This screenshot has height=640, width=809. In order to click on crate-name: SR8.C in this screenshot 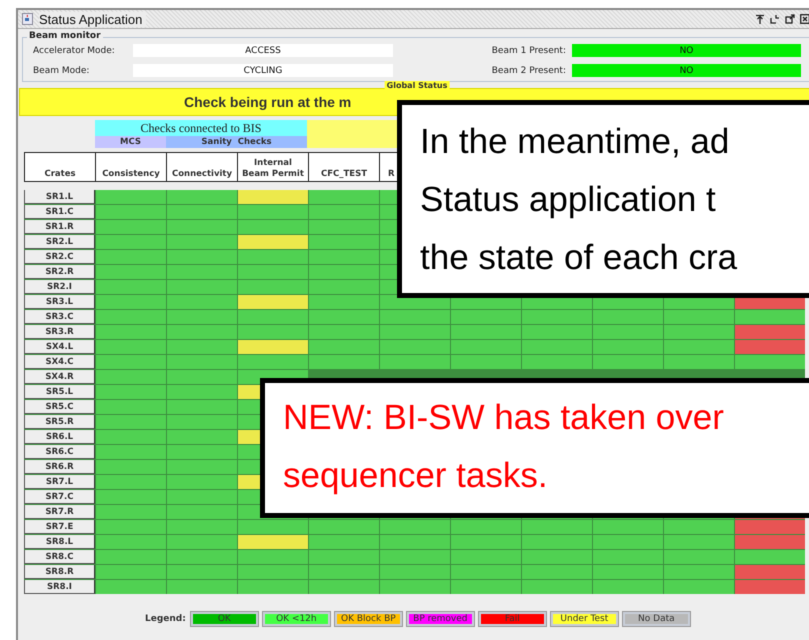, I will do `click(59, 557)`.